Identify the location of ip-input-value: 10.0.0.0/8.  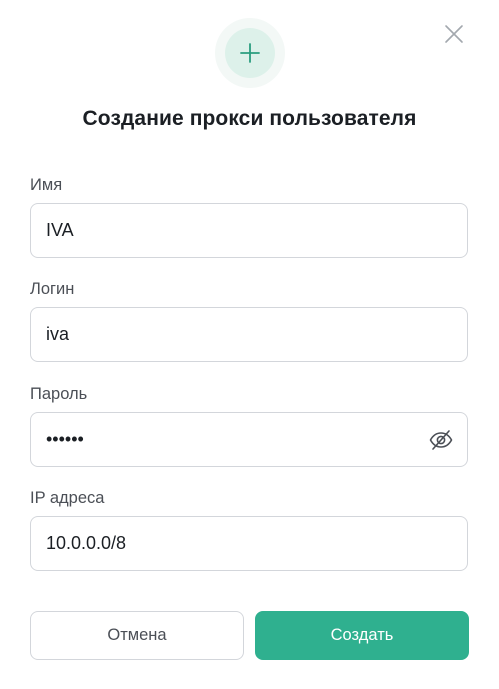
(86, 543).